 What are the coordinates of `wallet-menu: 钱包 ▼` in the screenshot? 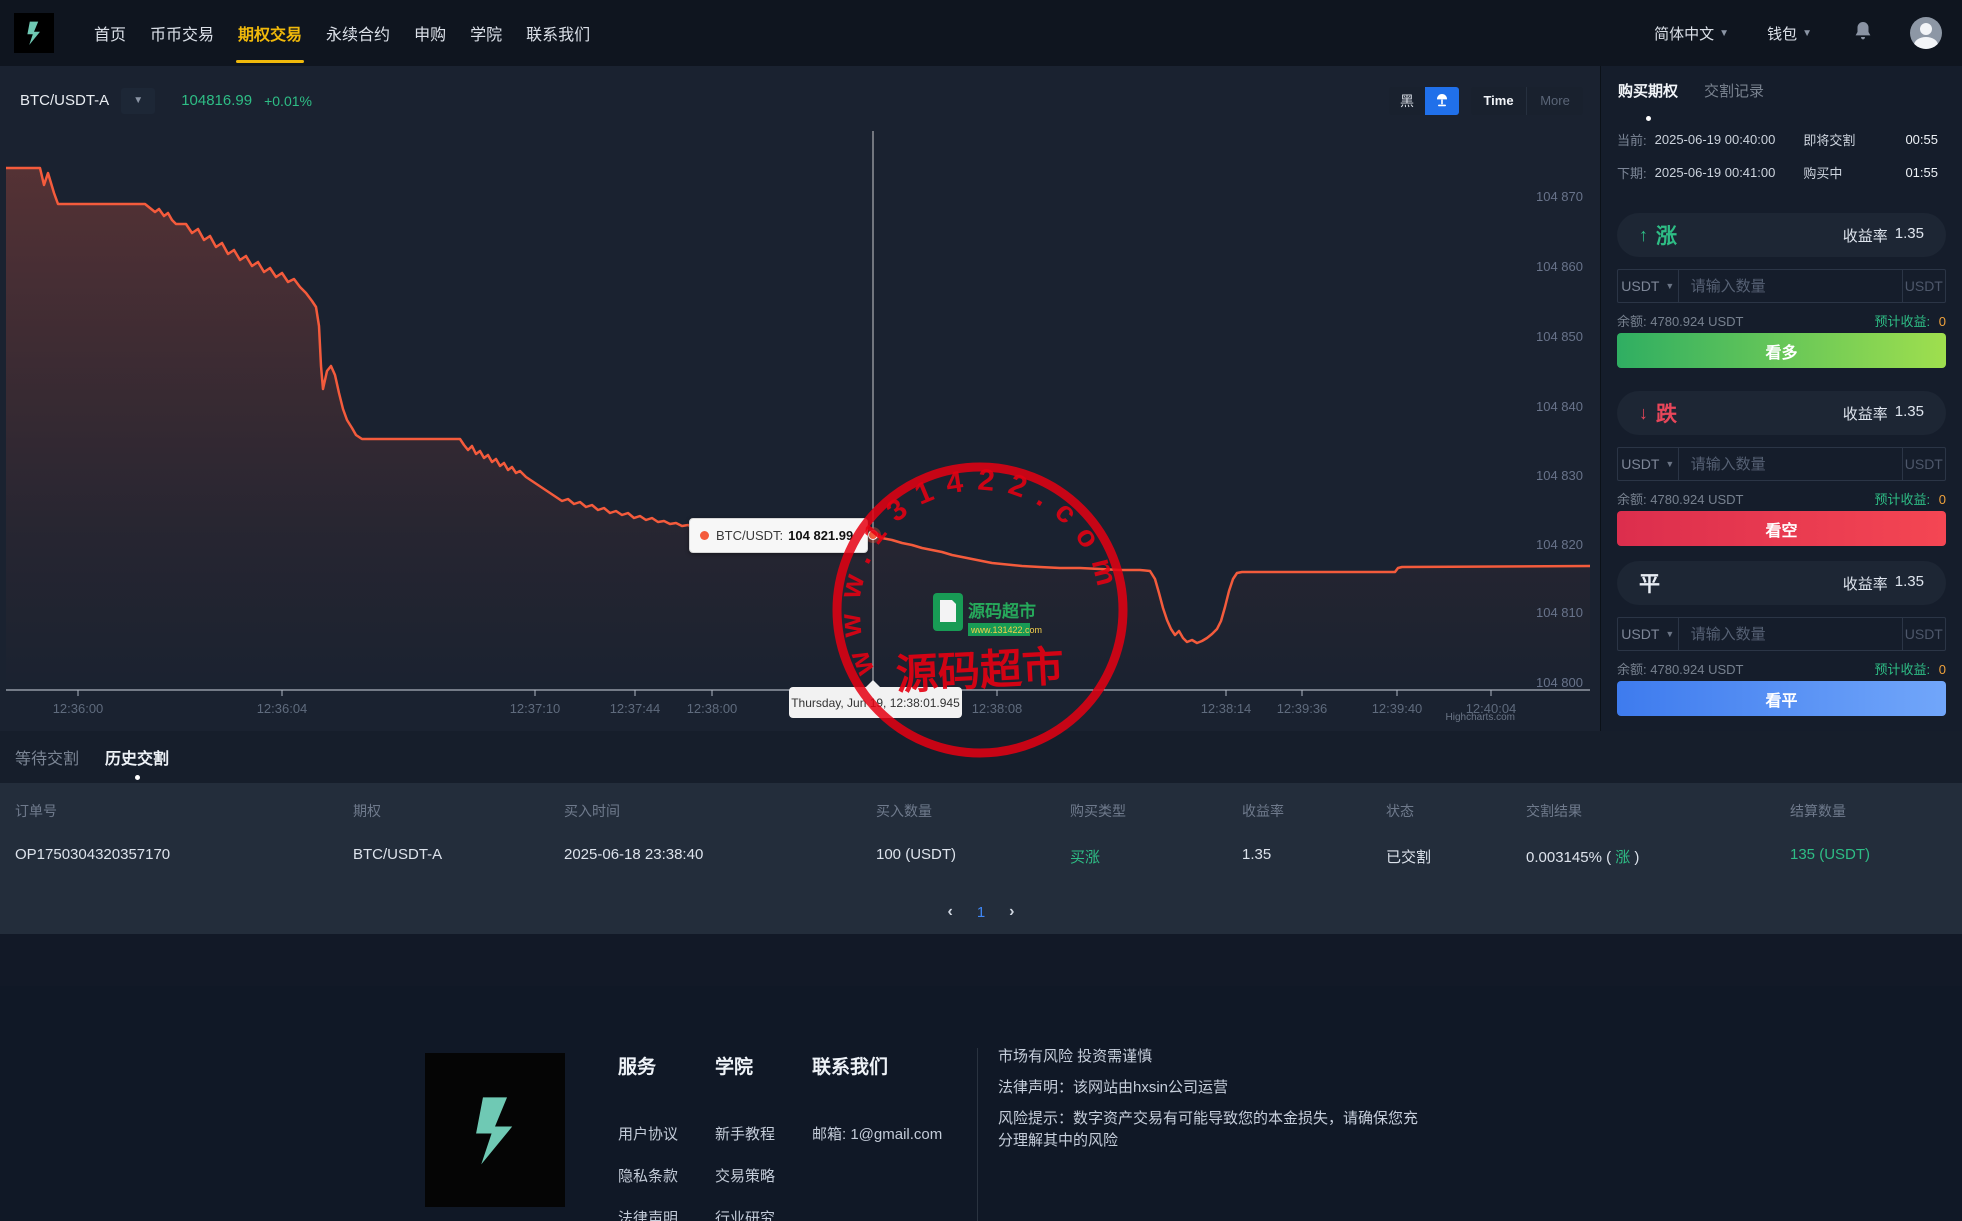 It's located at (1789, 33).